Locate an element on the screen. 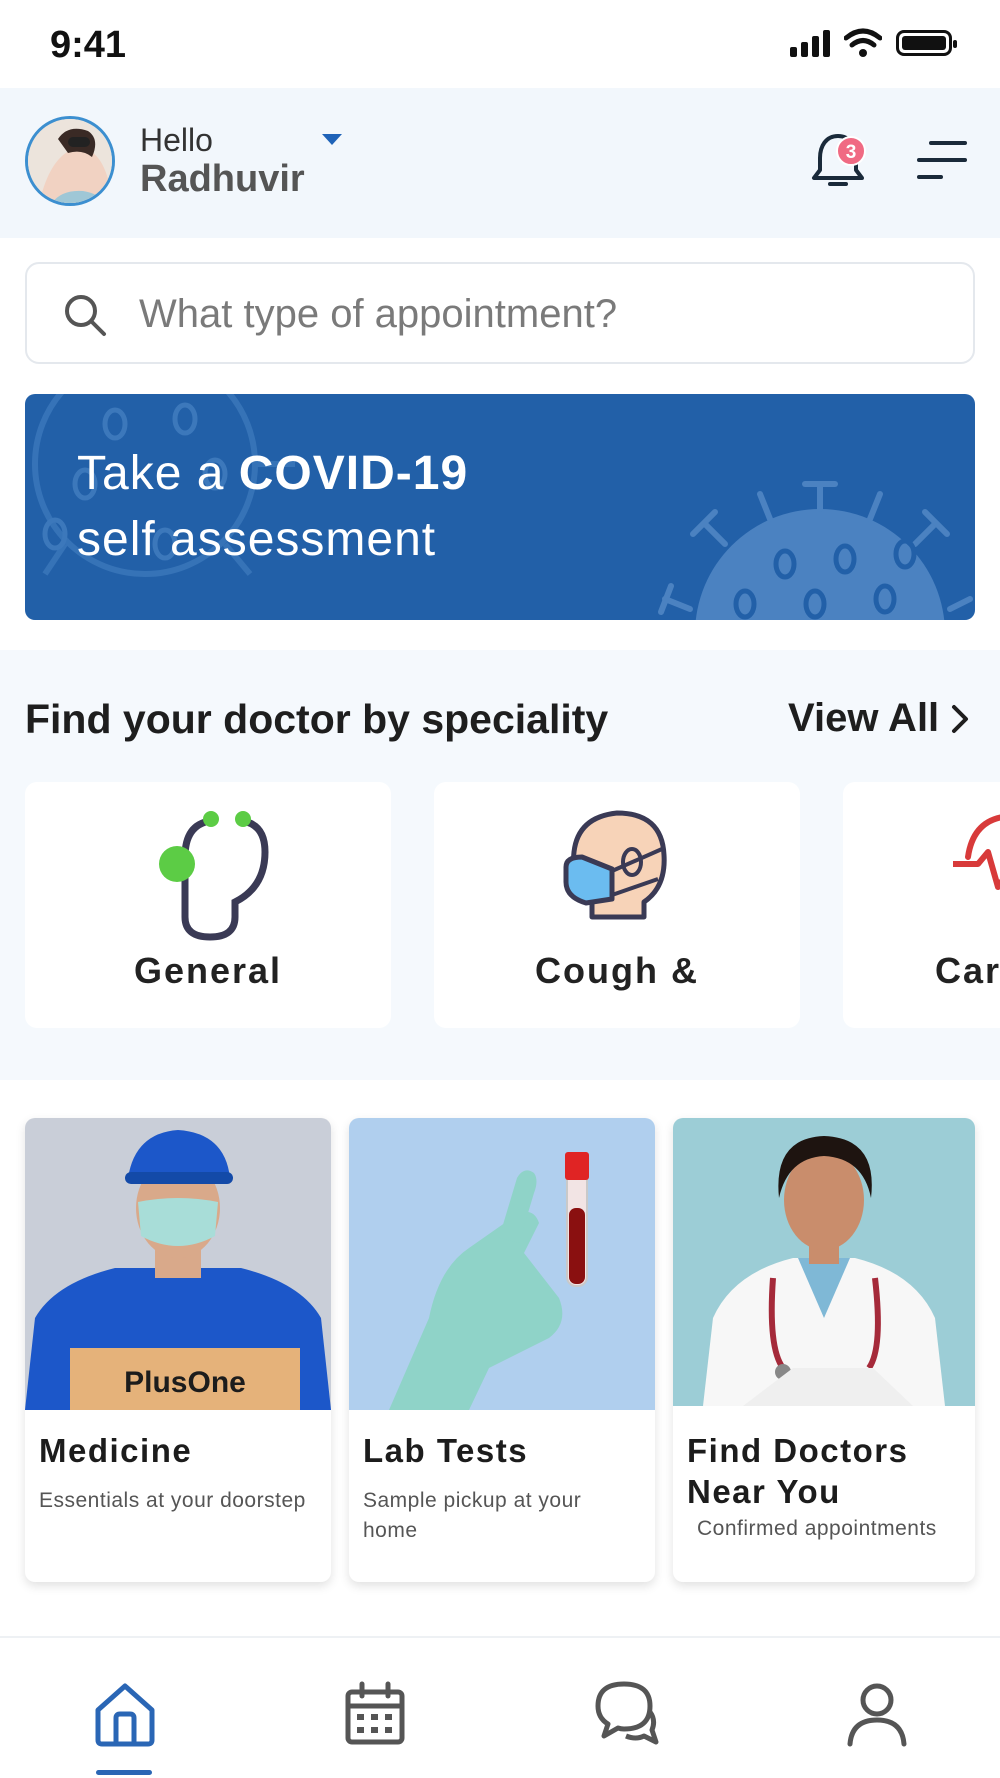 This screenshot has height=1778, width=1000. user-name: Radhuvir is located at coordinates (222, 179).